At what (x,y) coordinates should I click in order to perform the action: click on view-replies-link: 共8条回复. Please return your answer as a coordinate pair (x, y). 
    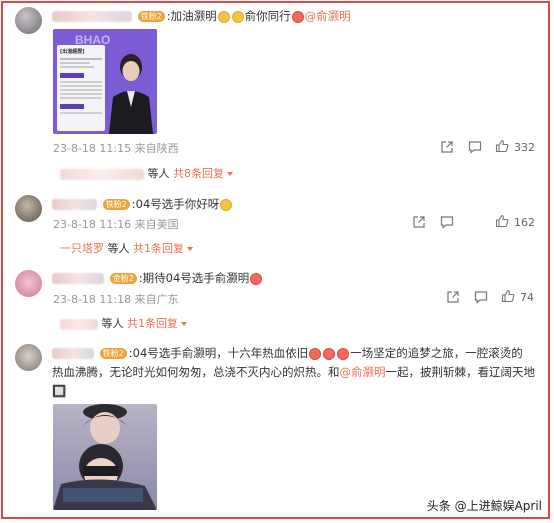
    Looking at the image, I should click on (198, 173).